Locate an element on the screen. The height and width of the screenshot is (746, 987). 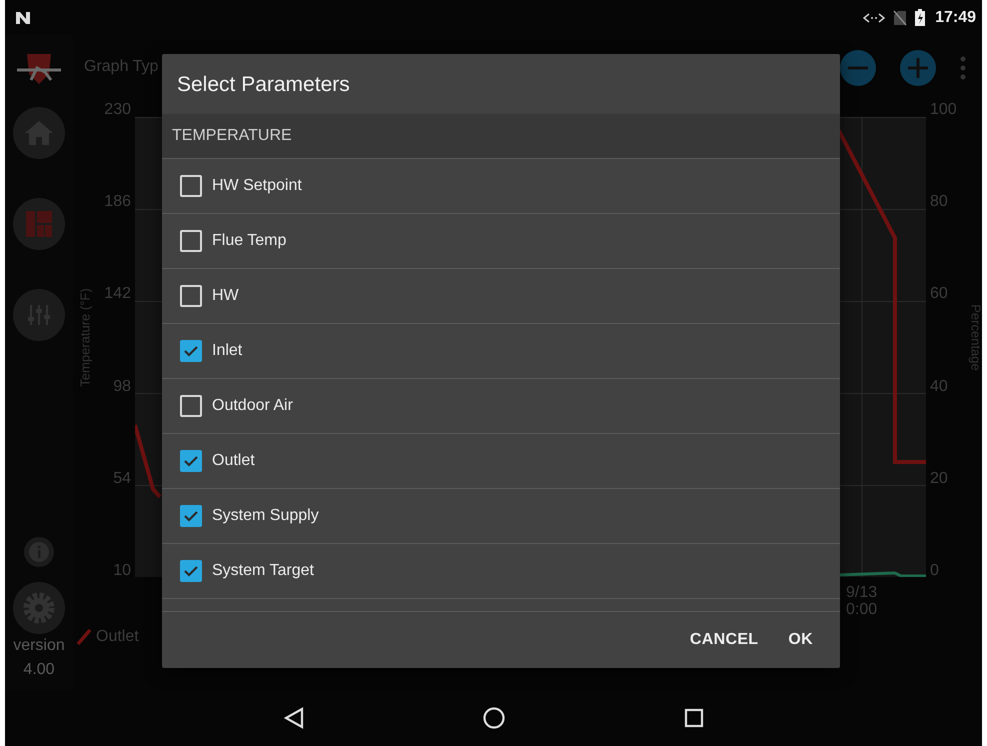
version-label: version is located at coordinates (39, 646).